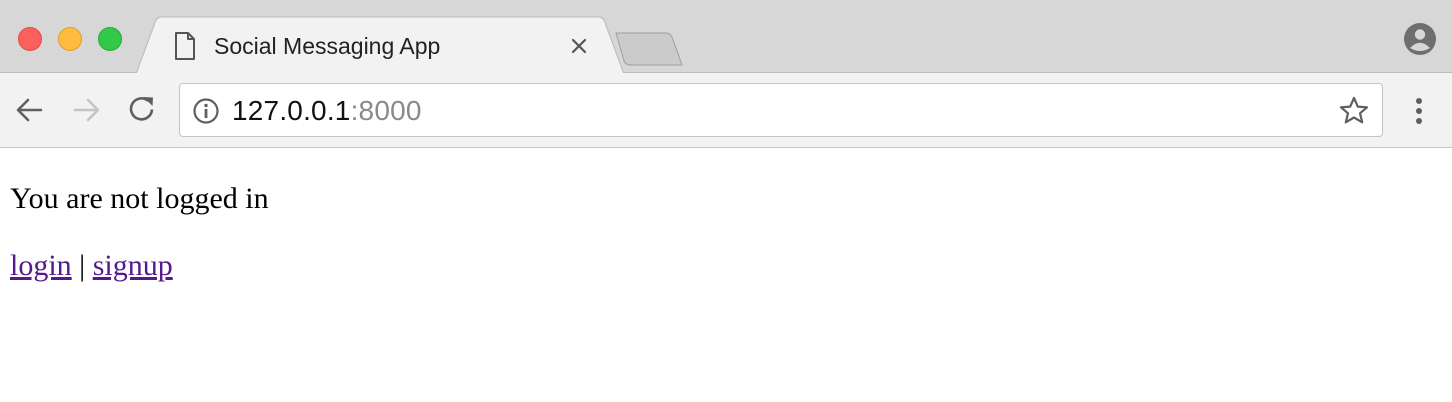  I want to click on tab-title: Social Messaging App, so click(327, 46).